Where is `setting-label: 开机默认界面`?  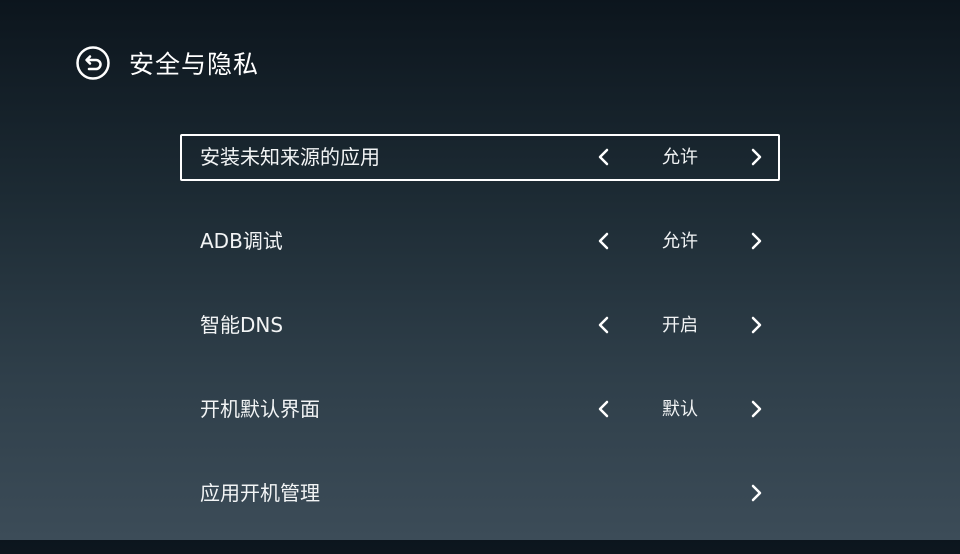 setting-label: 开机默认界面 is located at coordinates (260, 409).